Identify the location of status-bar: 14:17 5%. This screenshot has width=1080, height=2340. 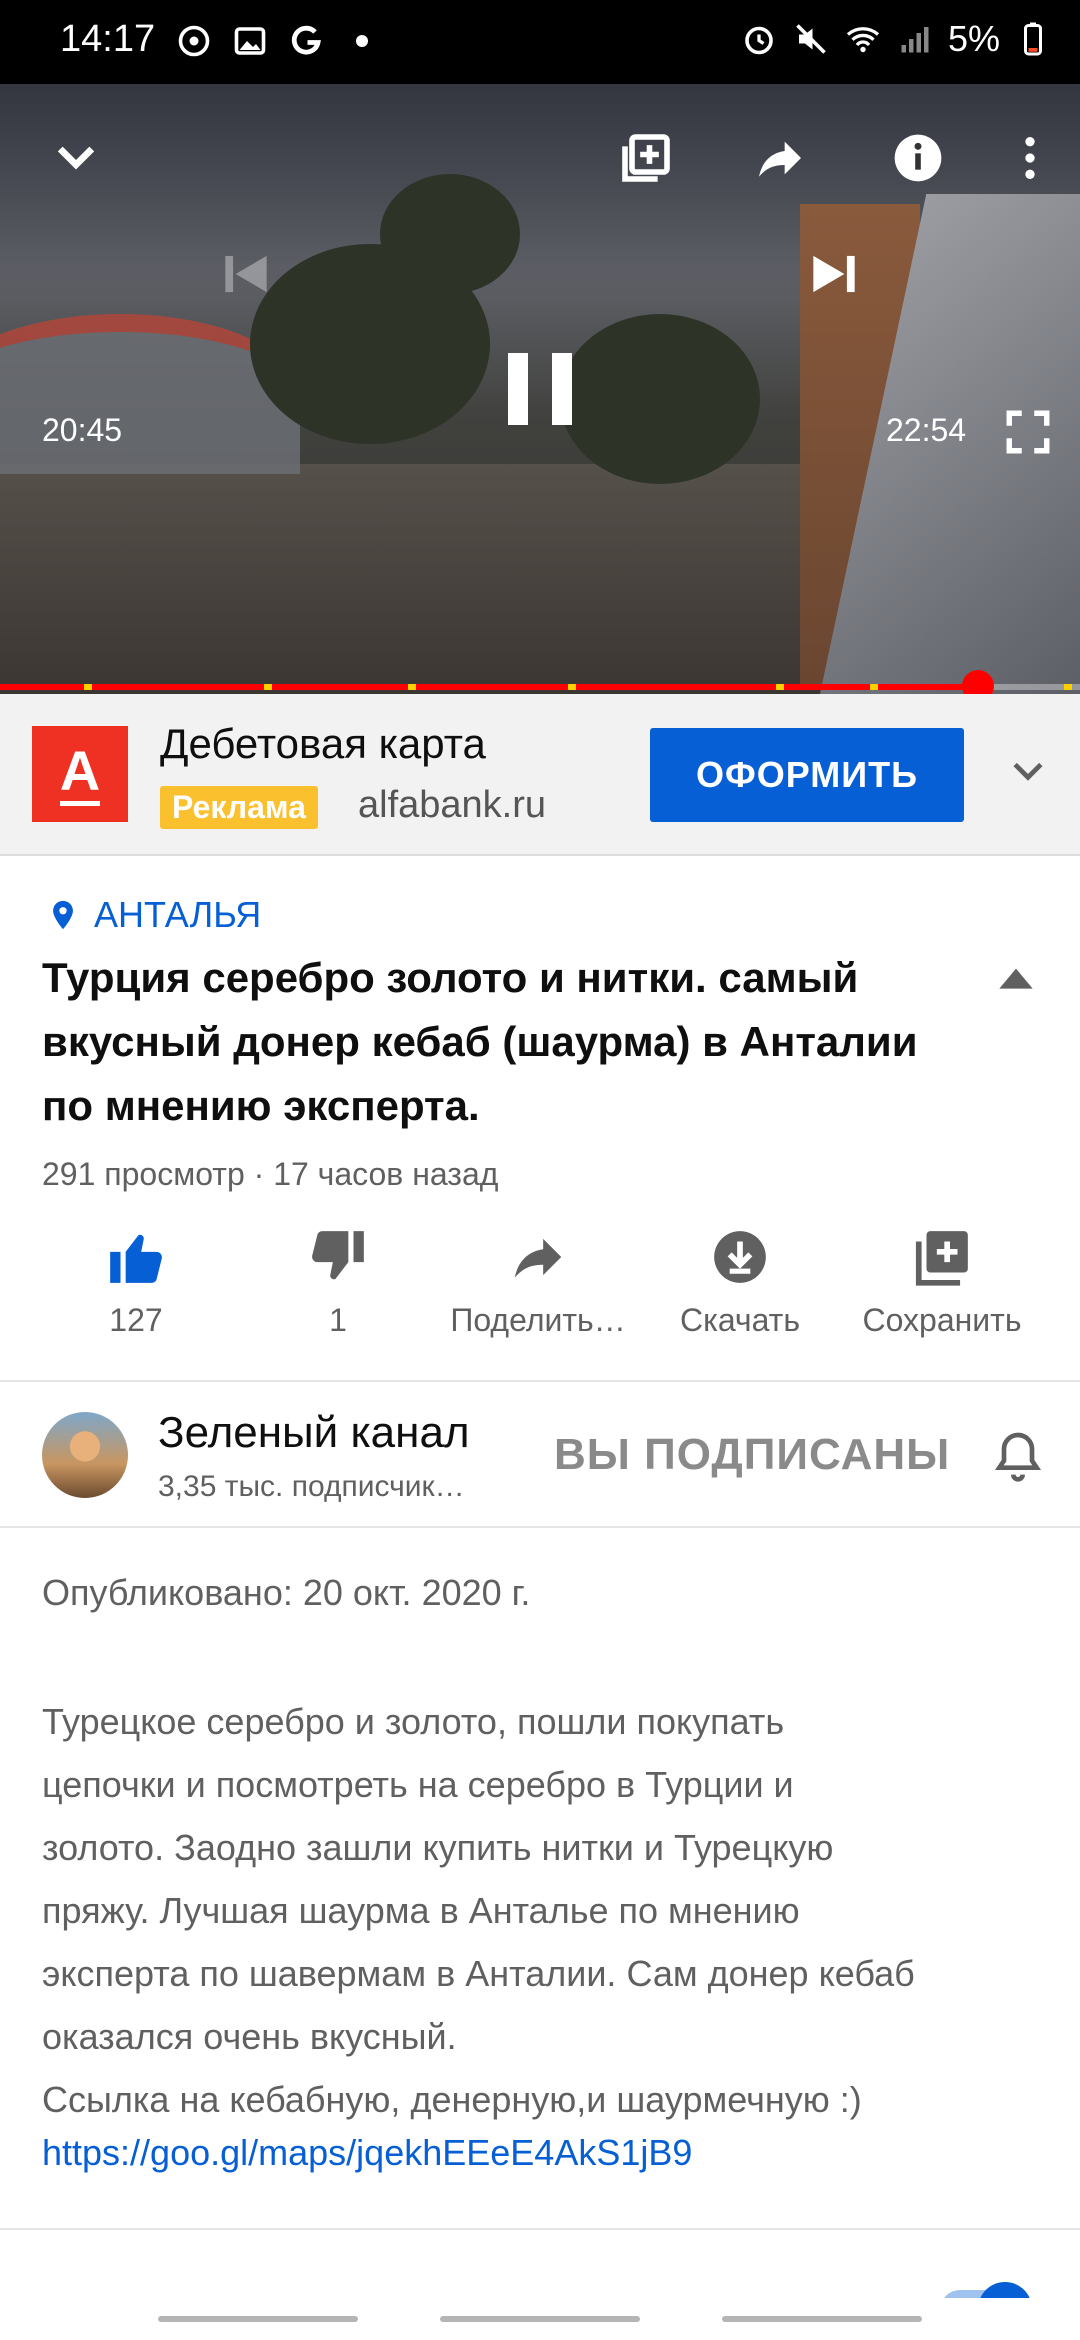
(540, 42).